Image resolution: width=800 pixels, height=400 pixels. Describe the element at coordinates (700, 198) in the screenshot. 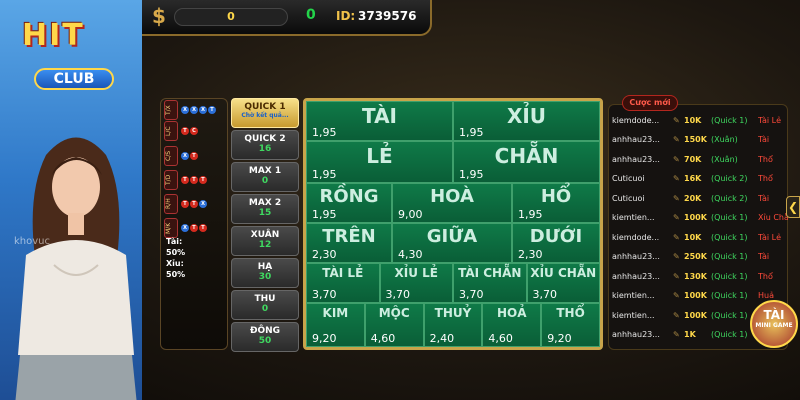

I see `bet-row: Cuticuoi ✎ 20K (Quick 2) Tài` at that location.